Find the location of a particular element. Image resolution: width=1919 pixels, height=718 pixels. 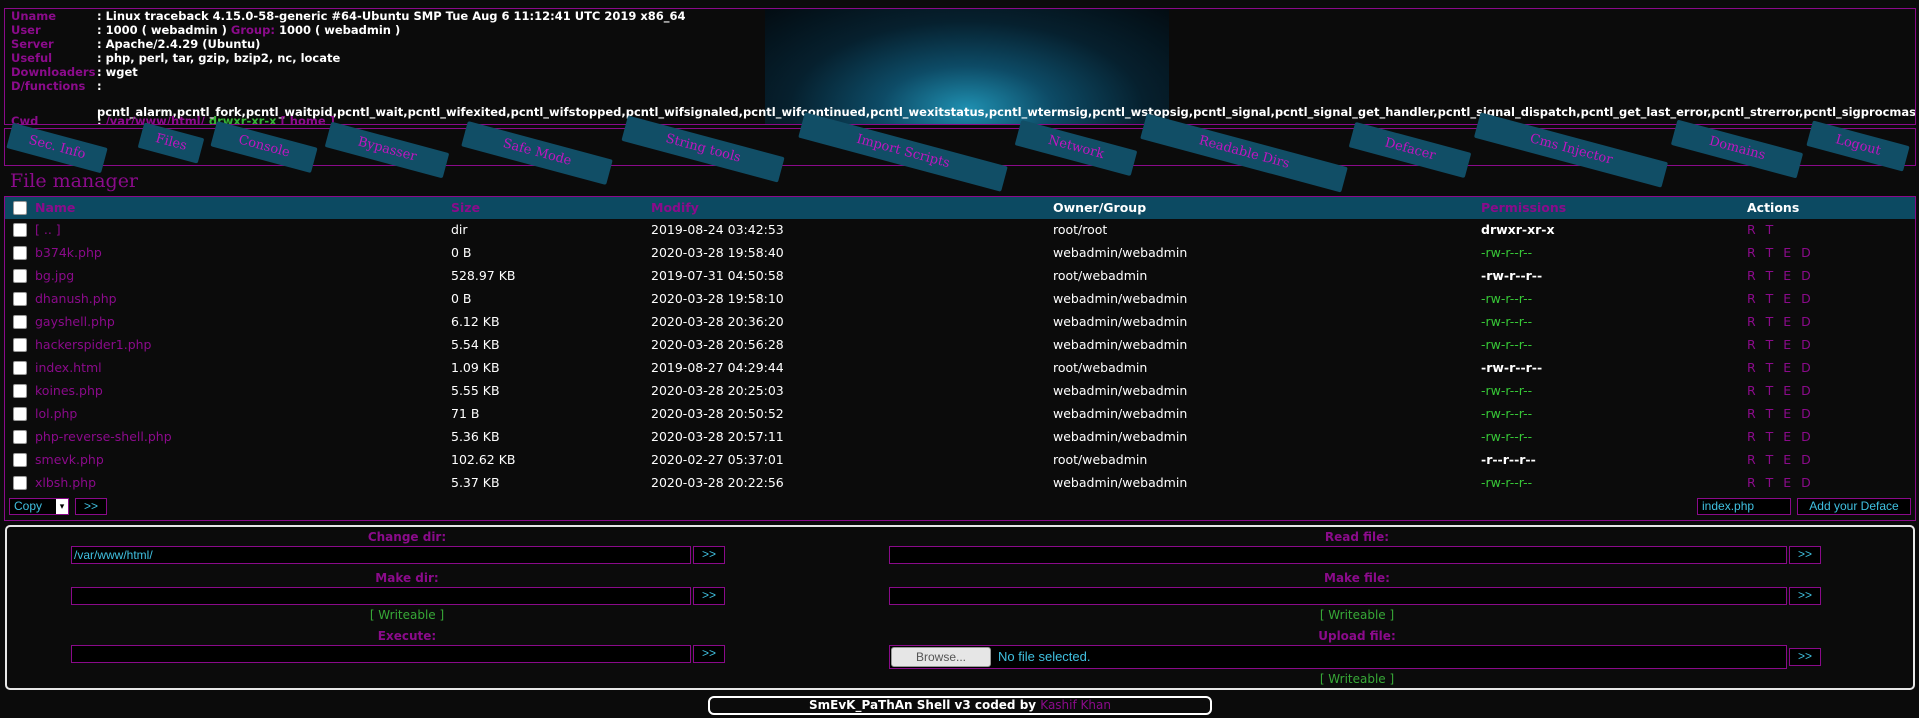

execute-go-button: >> is located at coordinates (709, 654).